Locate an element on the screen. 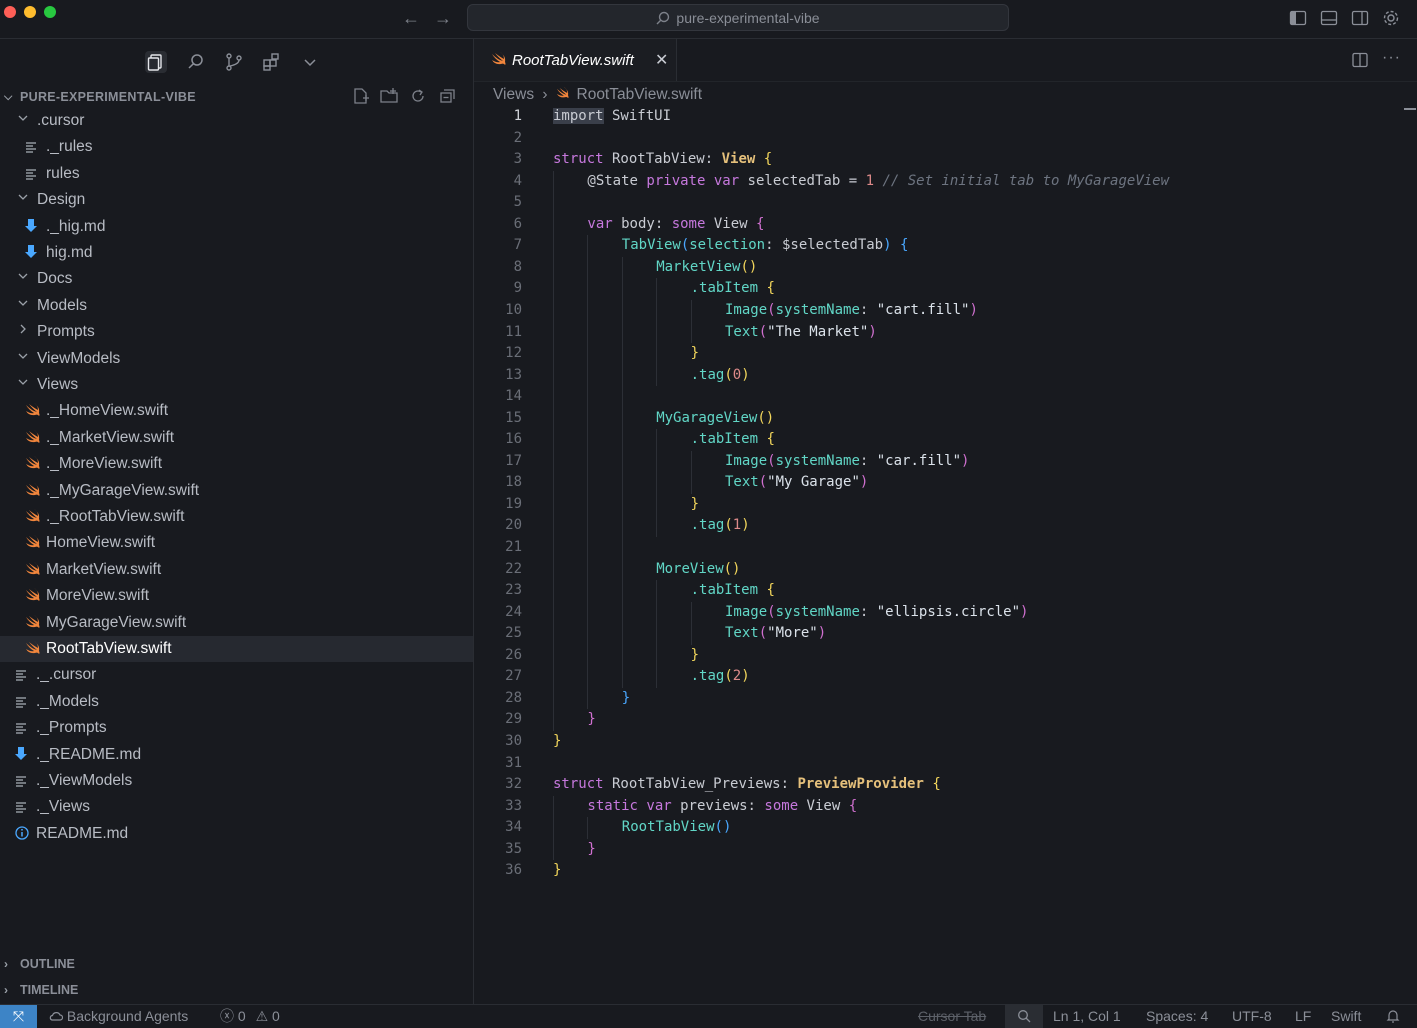 This screenshot has height=1028, width=1417. timeline-section-header: › TIMELINE is located at coordinates (236, 990).